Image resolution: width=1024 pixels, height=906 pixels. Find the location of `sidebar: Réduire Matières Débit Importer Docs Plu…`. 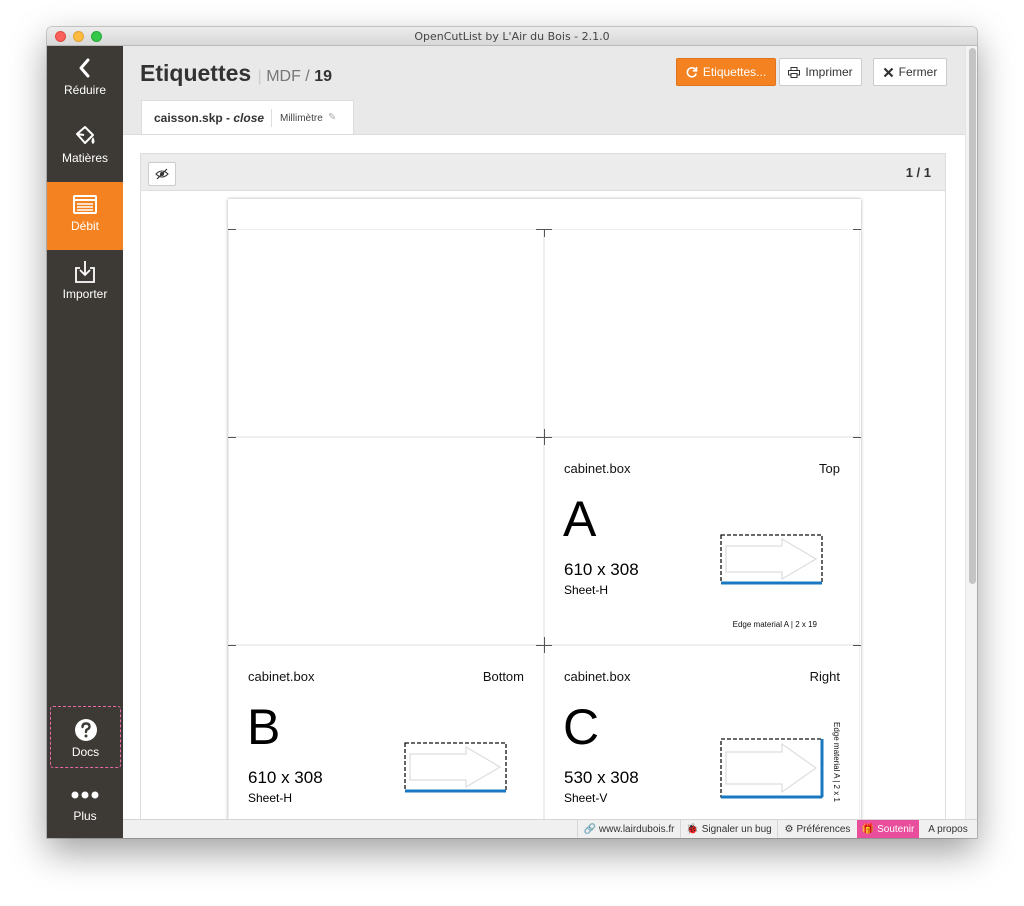

sidebar: Réduire Matières Débit Importer Docs Plu… is located at coordinates (85, 442).